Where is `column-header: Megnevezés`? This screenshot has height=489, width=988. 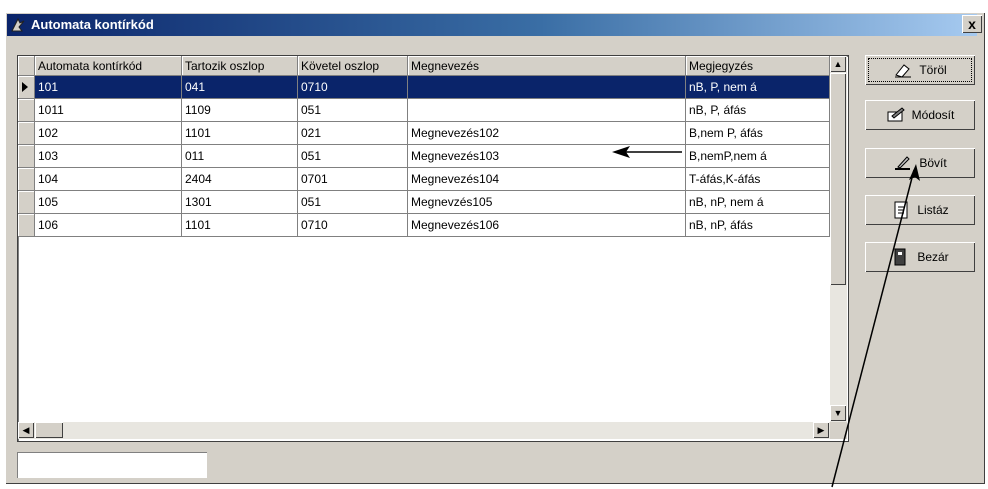 column-header: Megnevezés is located at coordinates (547, 66).